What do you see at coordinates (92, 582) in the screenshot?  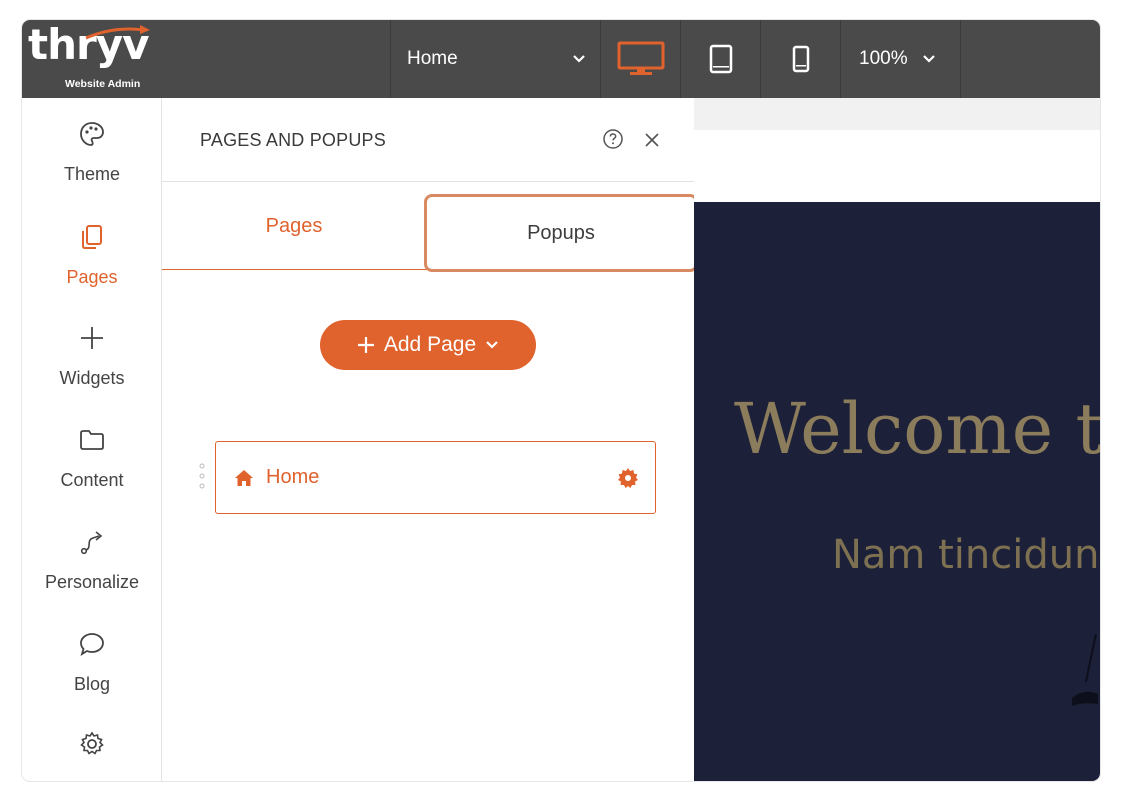 I see `sidebar-item-label: Personalize` at bounding box center [92, 582].